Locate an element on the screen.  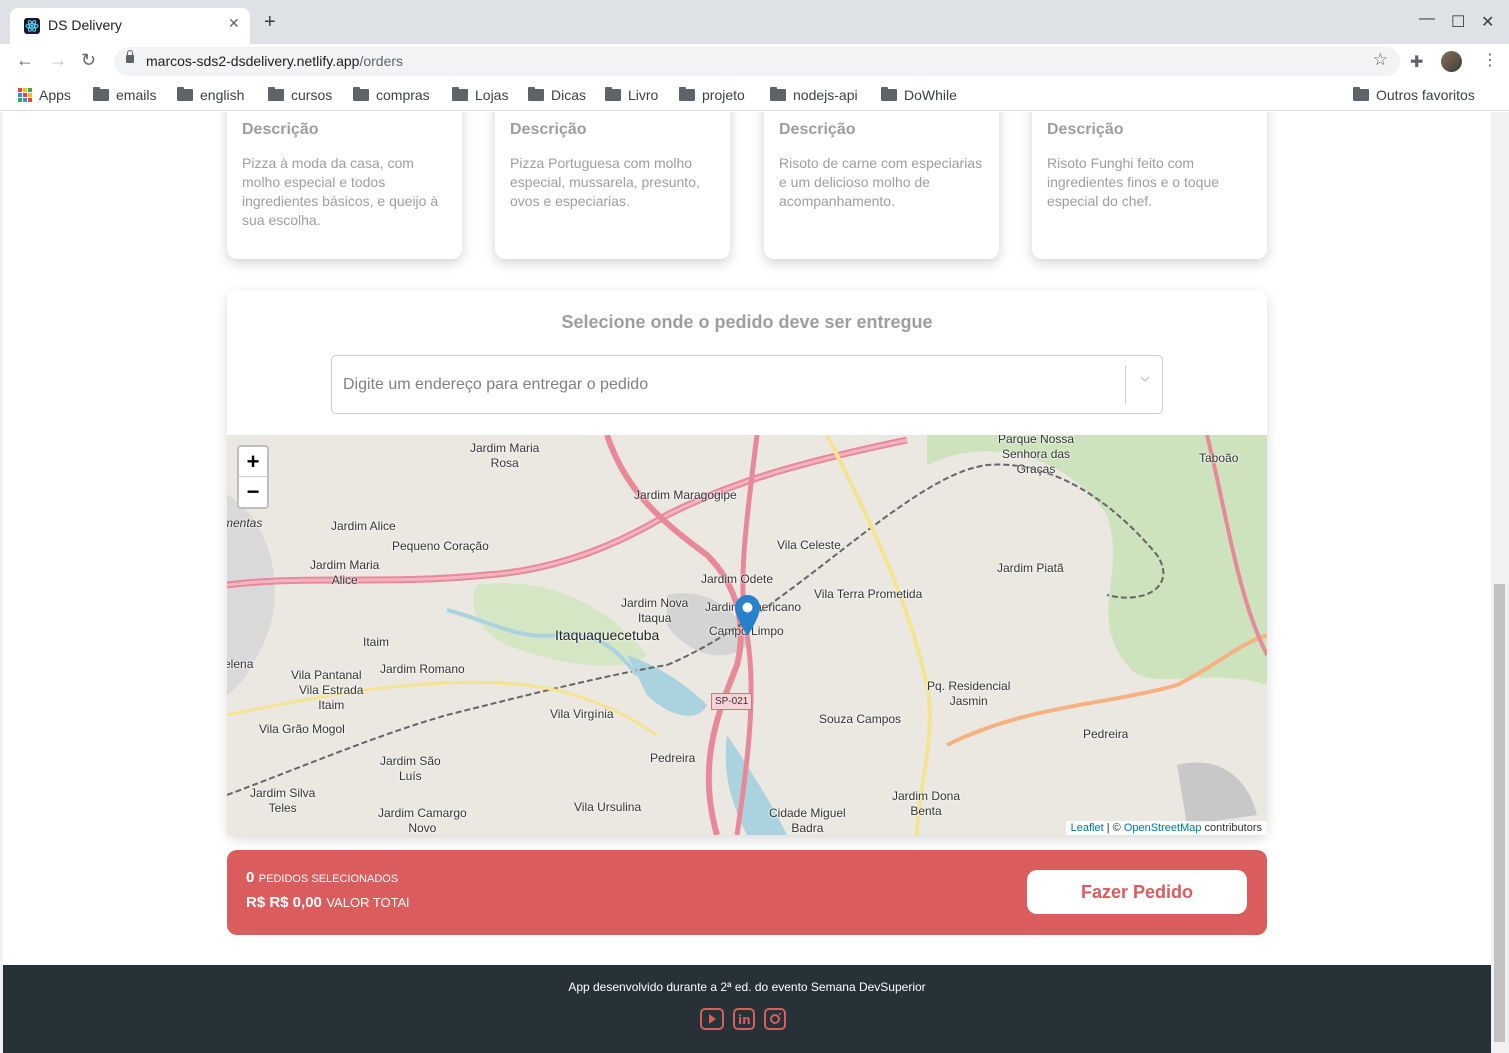
zoom-in-button: + is located at coordinates (253, 462).